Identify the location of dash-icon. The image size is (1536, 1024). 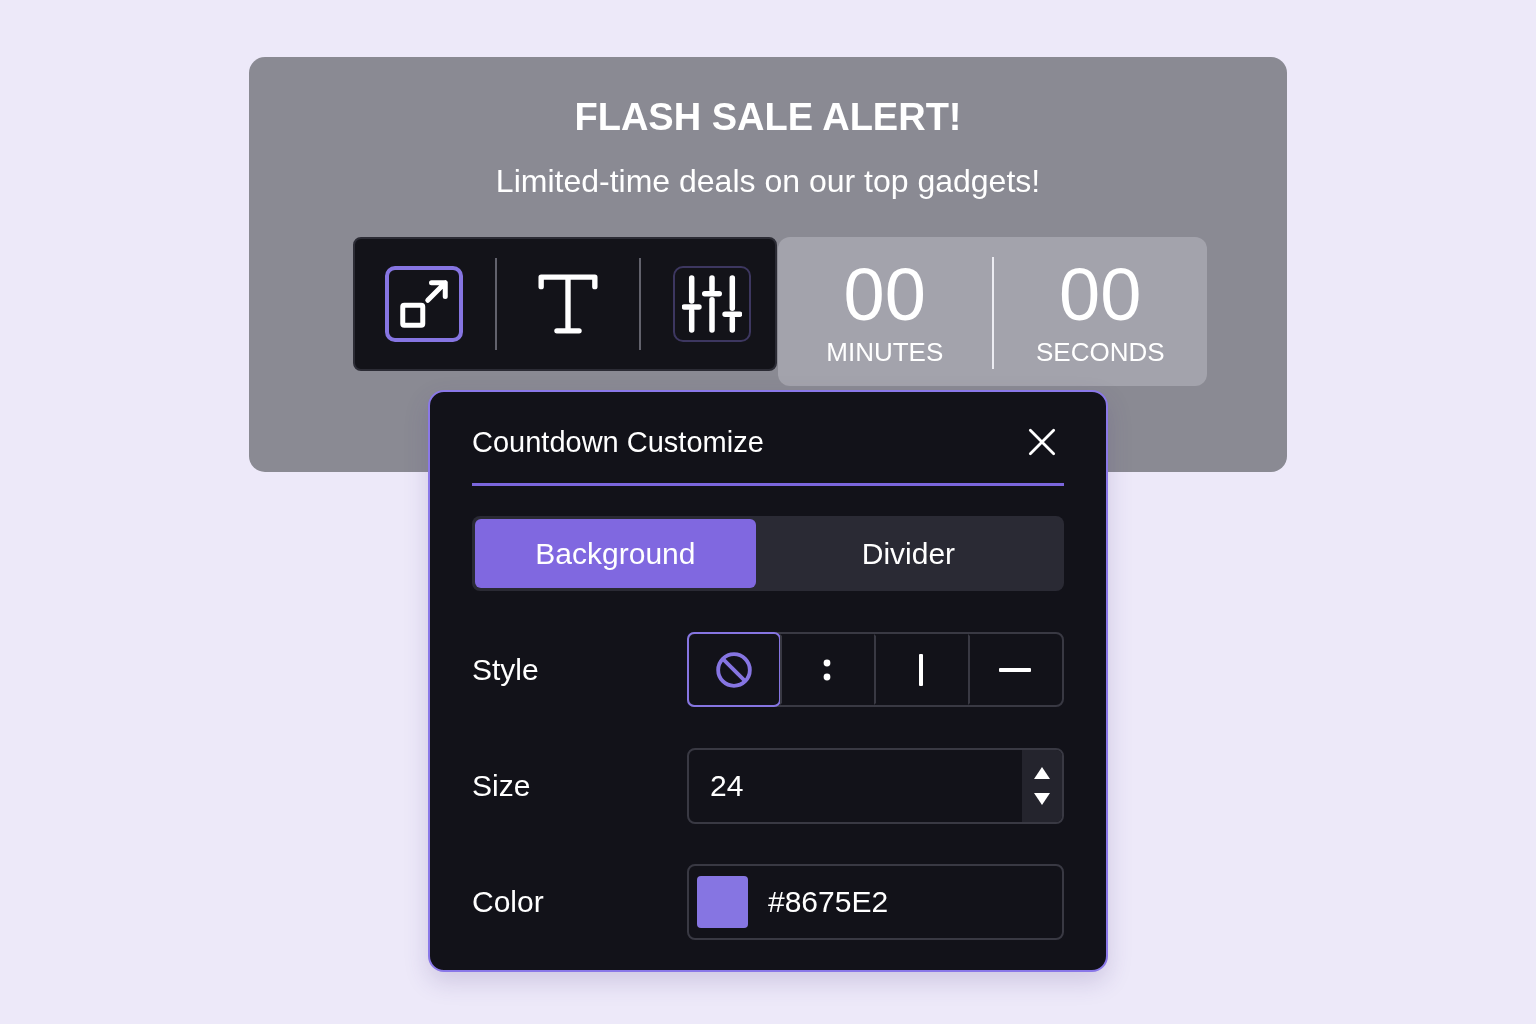
(1015, 669).